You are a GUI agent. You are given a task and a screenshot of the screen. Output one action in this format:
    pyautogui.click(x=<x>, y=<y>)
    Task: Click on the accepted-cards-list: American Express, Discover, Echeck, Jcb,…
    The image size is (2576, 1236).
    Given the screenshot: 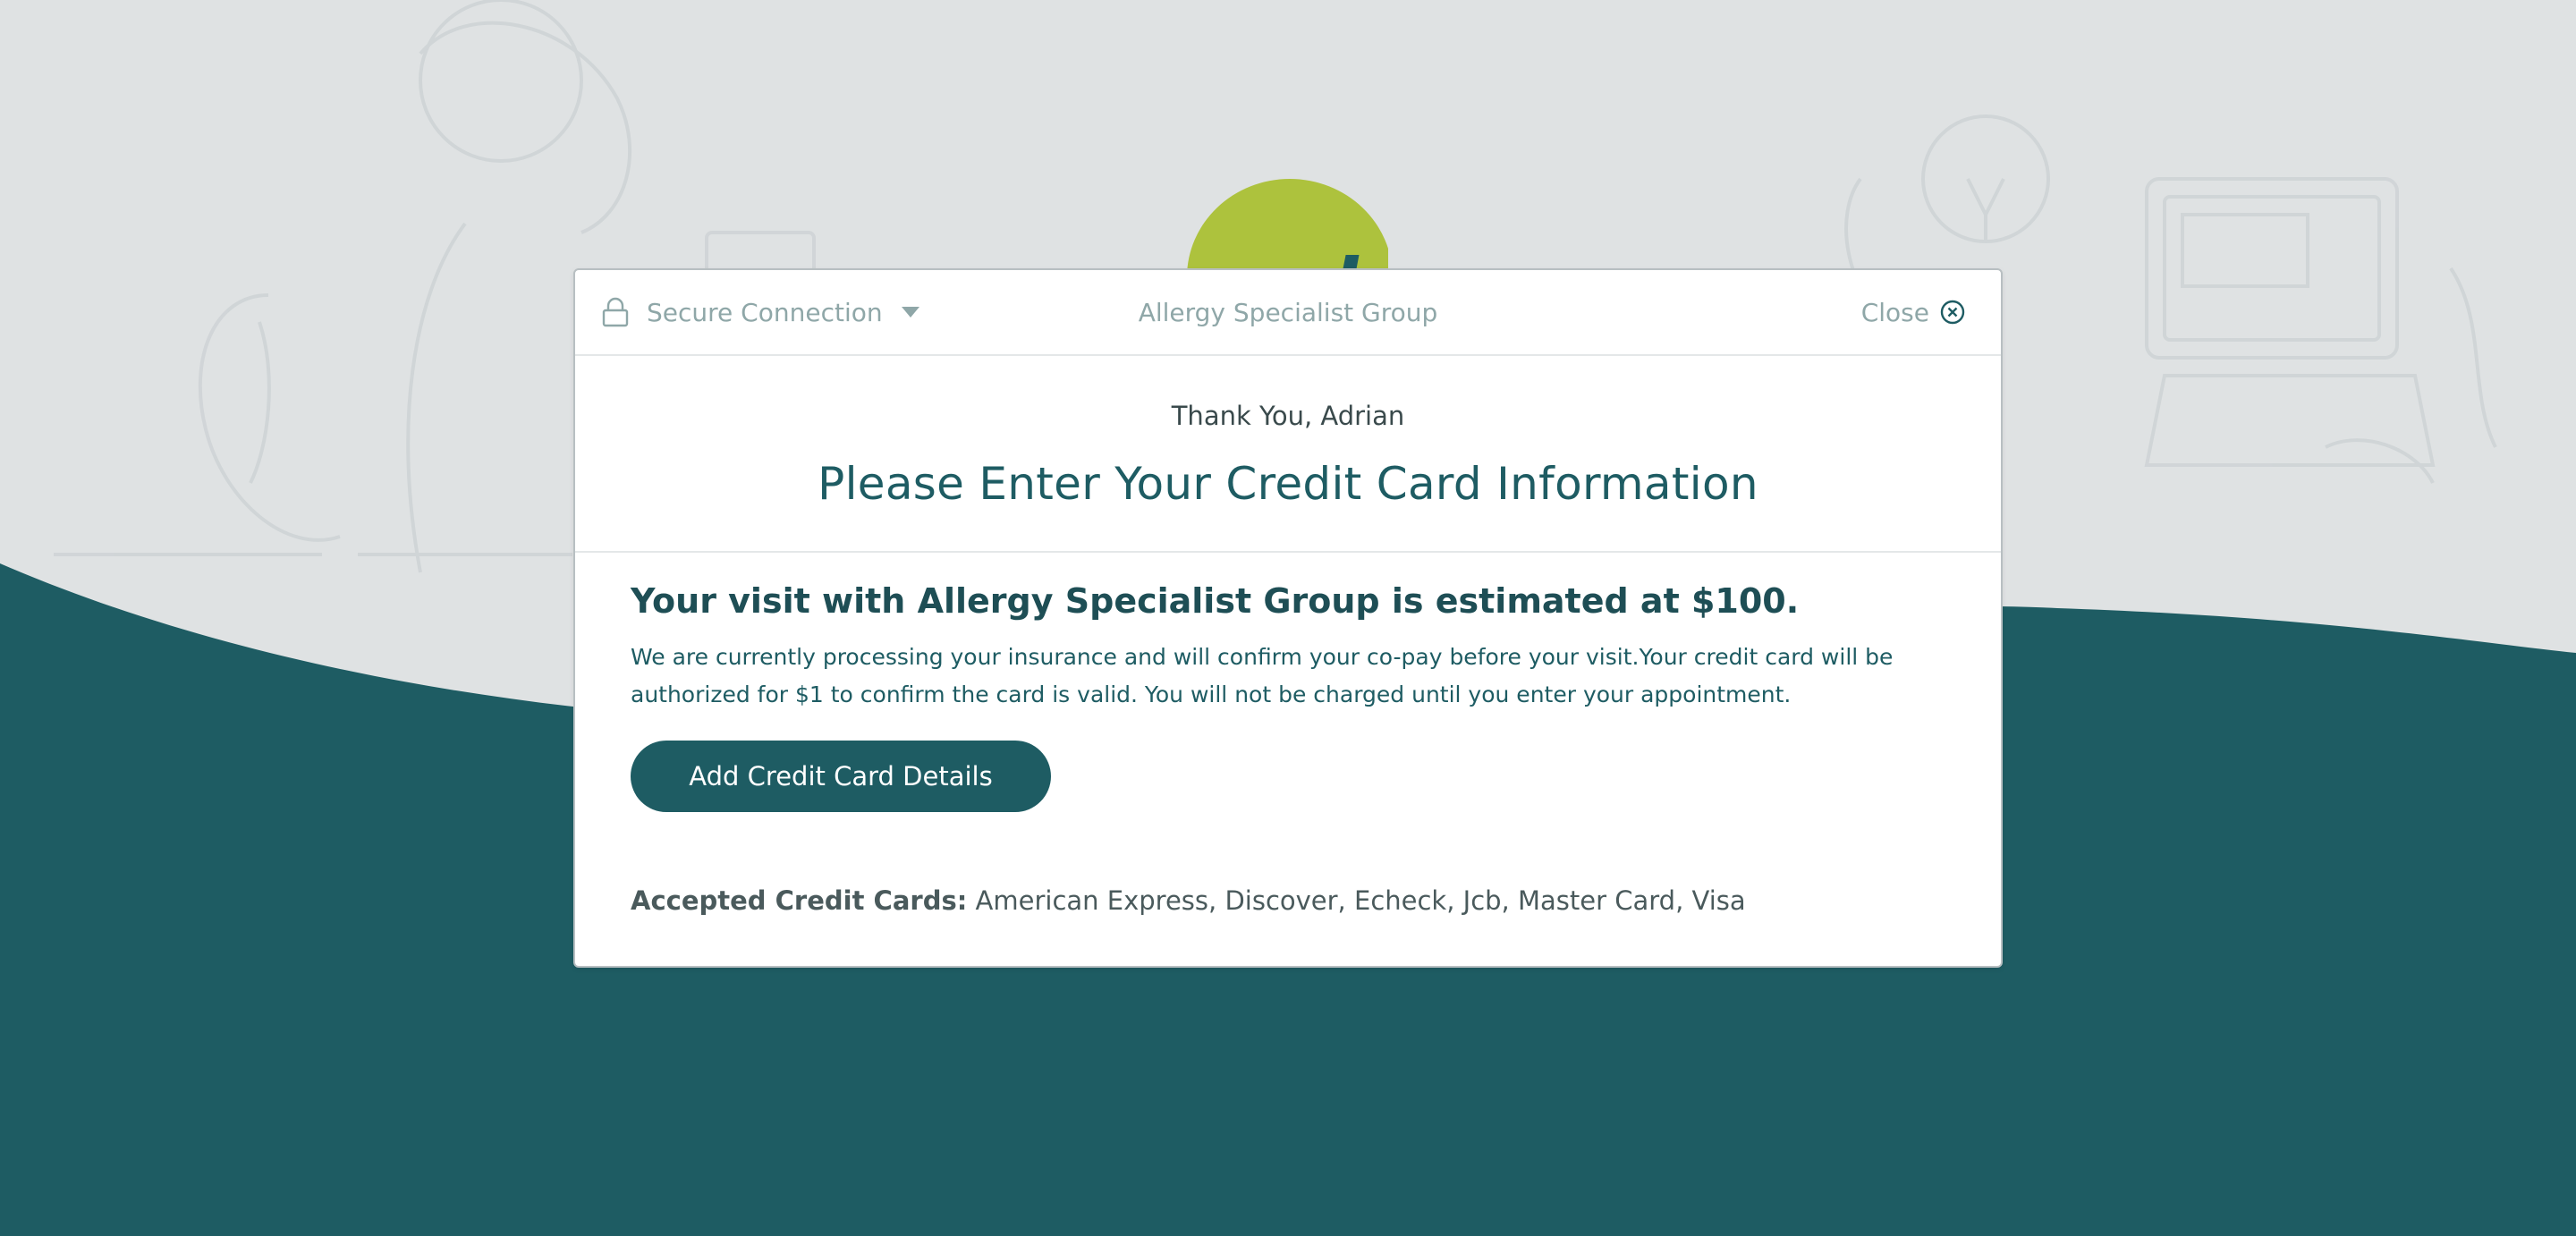 What is the action you would take?
    pyautogui.click(x=1356, y=901)
    